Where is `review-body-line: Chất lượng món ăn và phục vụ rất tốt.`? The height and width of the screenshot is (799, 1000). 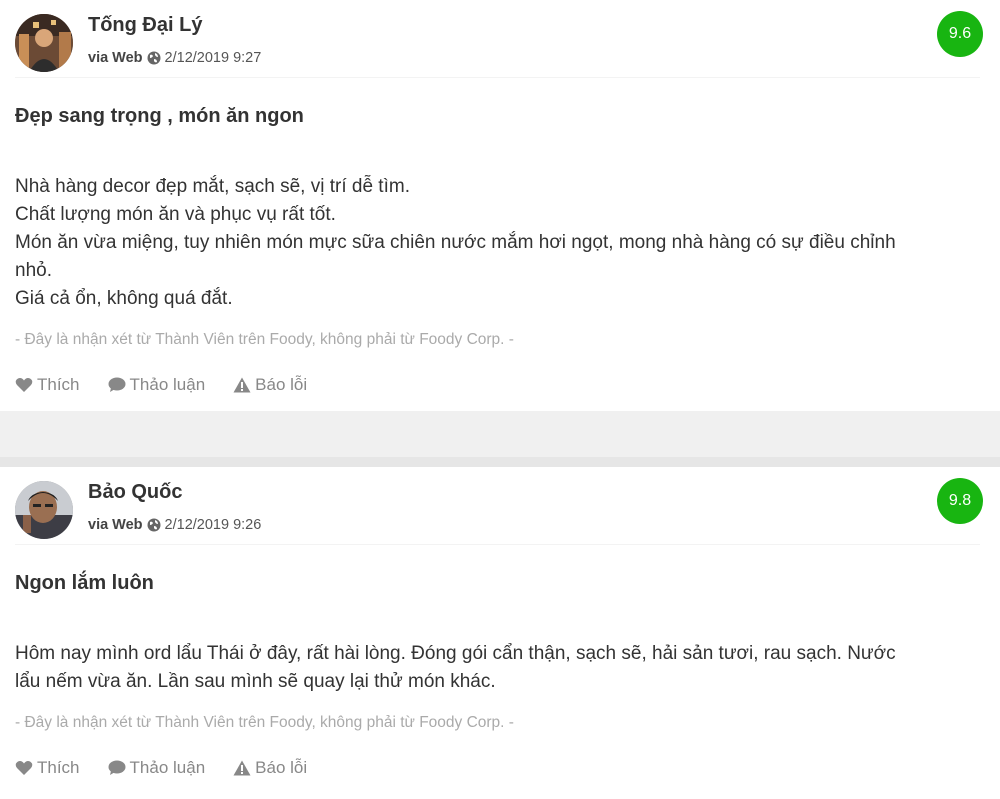 review-body-line: Chất lượng món ăn và phục vụ rất tốt. is located at coordinates (175, 214).